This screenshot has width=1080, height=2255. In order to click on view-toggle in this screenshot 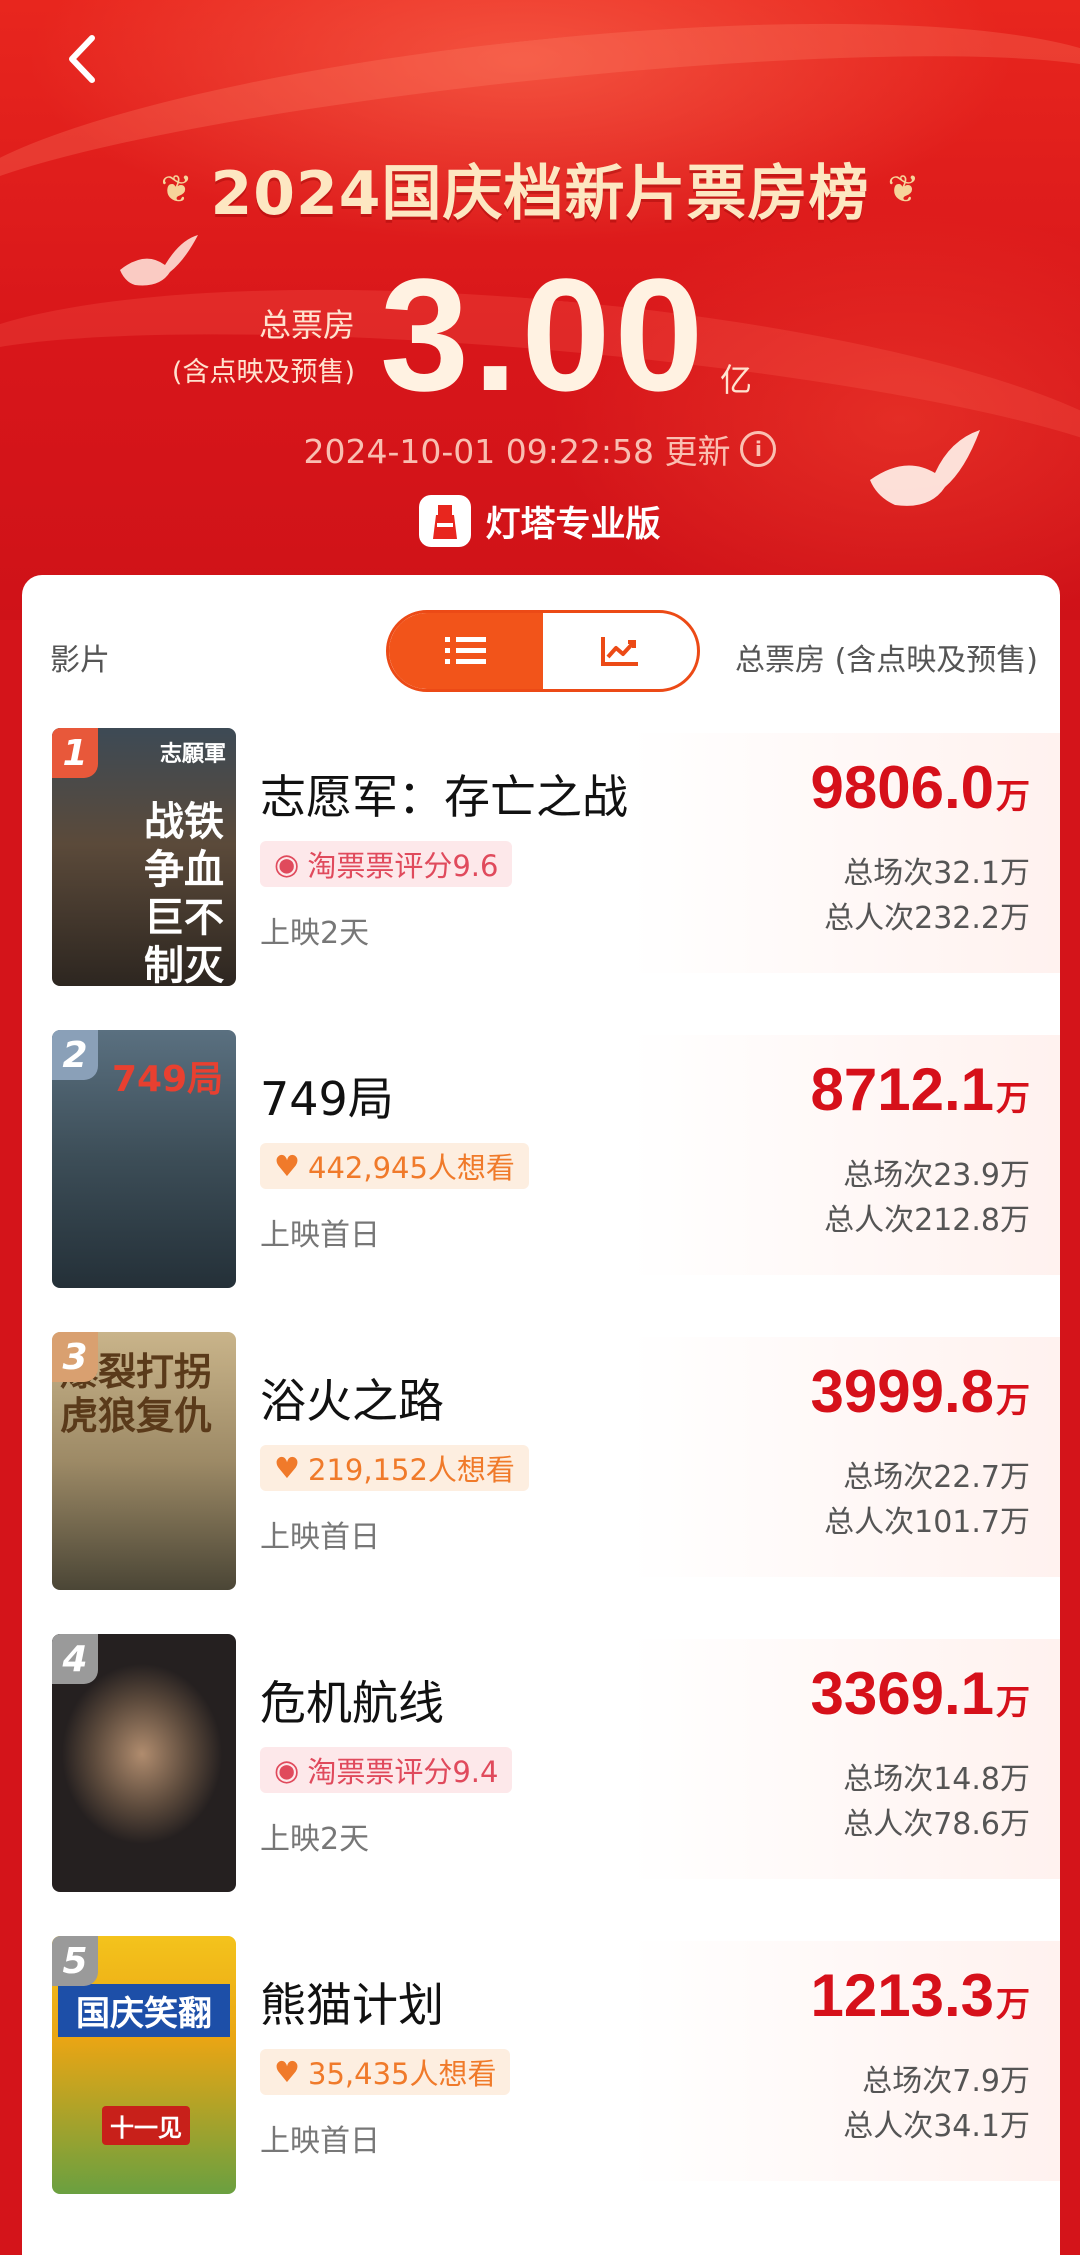, I will do `click(543, 651)`.